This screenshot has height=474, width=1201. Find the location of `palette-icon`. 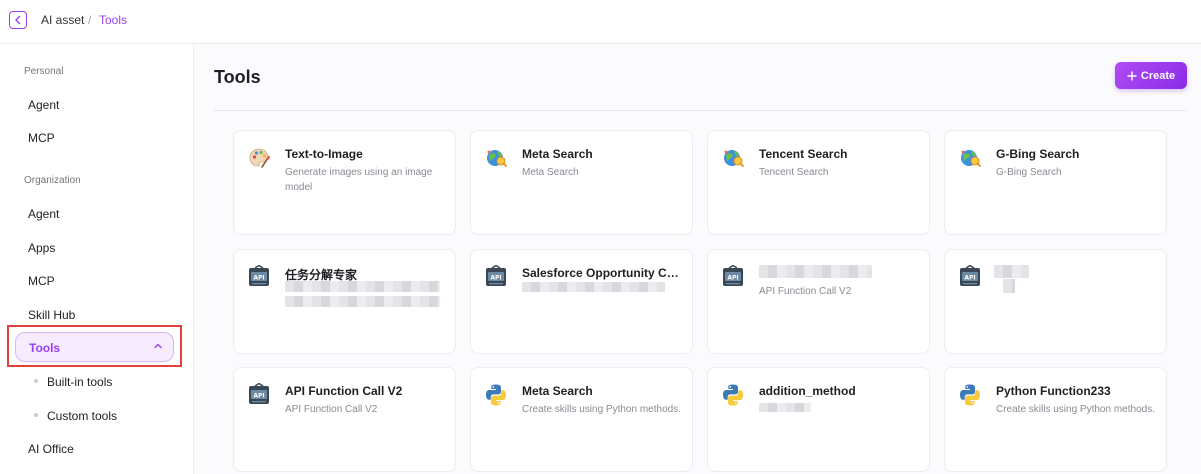

palette-icon is located at coordinates (259, 158).